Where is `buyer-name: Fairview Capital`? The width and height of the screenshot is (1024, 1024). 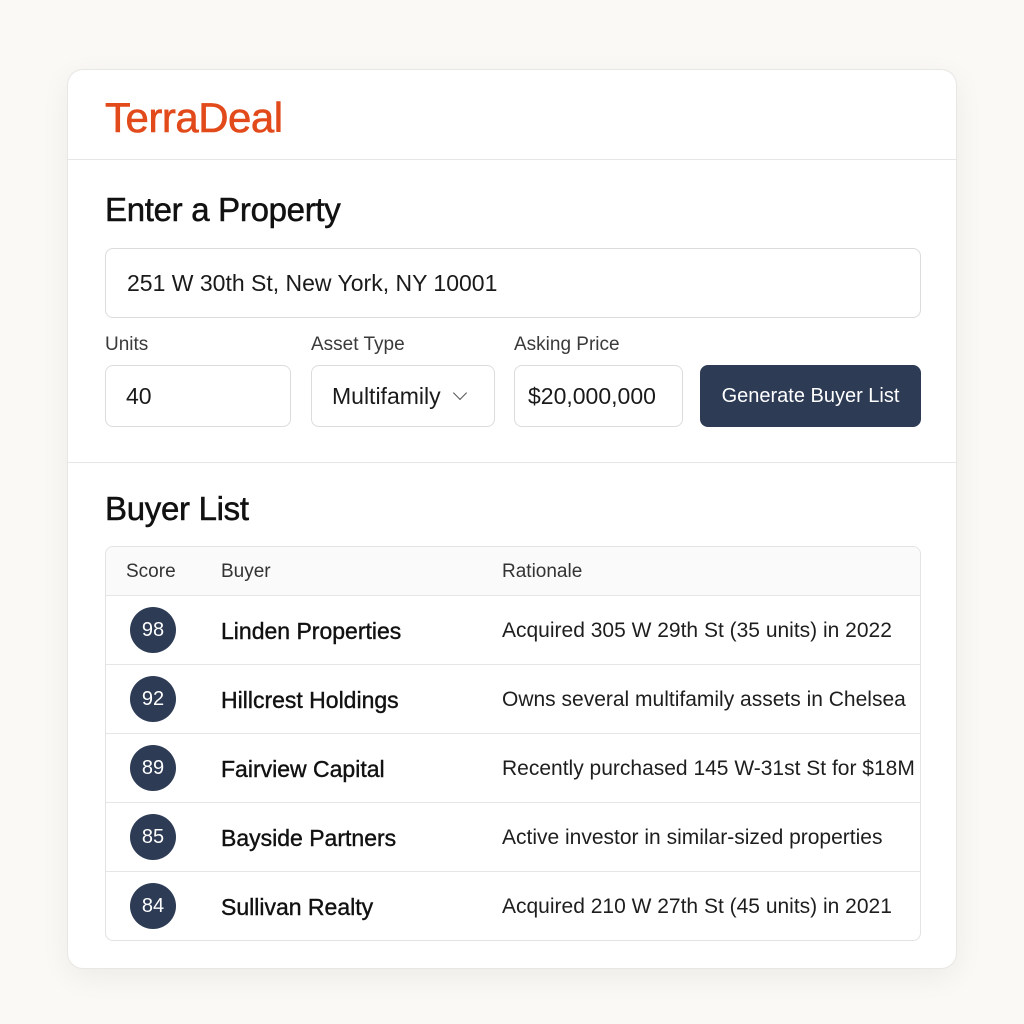
buyer-name: Fairview Capital is located at coordinates (303, 769).